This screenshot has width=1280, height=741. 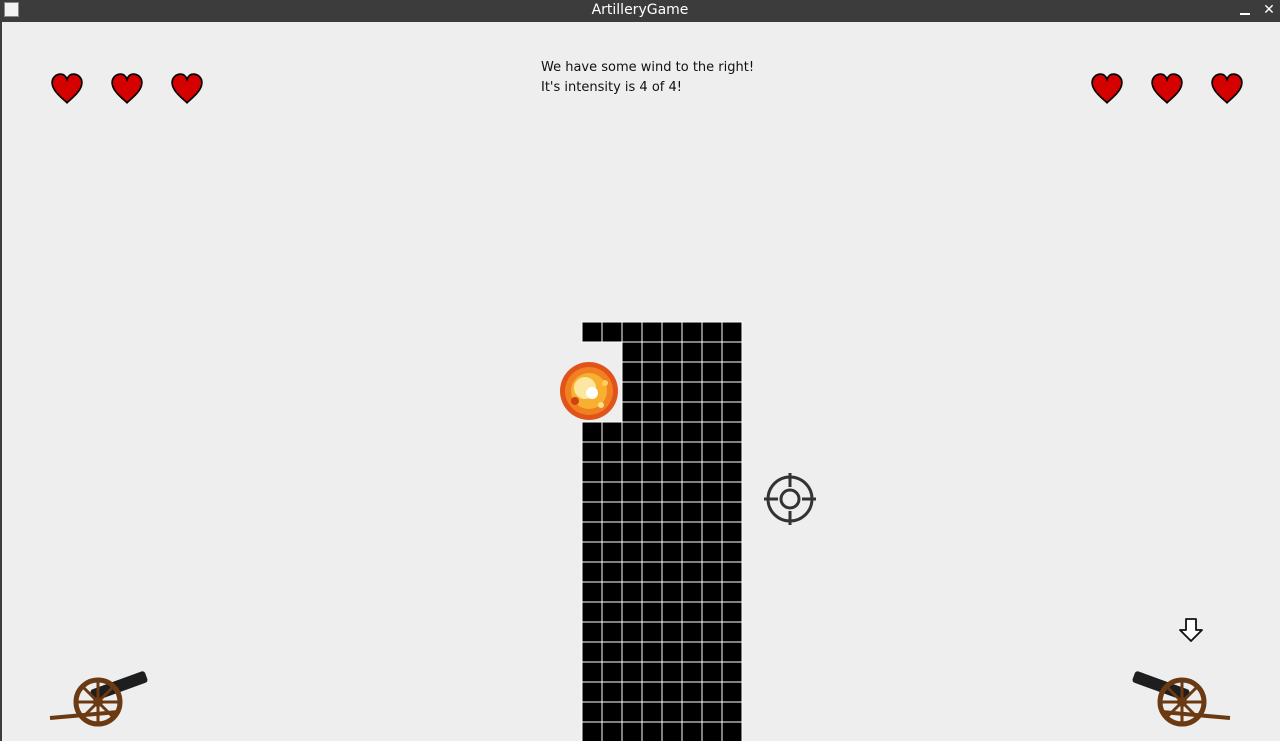 What do you see at coordinates (1245, 10) in the screenshot?
I see `minimize-button` at bounding box center [1245, 10].